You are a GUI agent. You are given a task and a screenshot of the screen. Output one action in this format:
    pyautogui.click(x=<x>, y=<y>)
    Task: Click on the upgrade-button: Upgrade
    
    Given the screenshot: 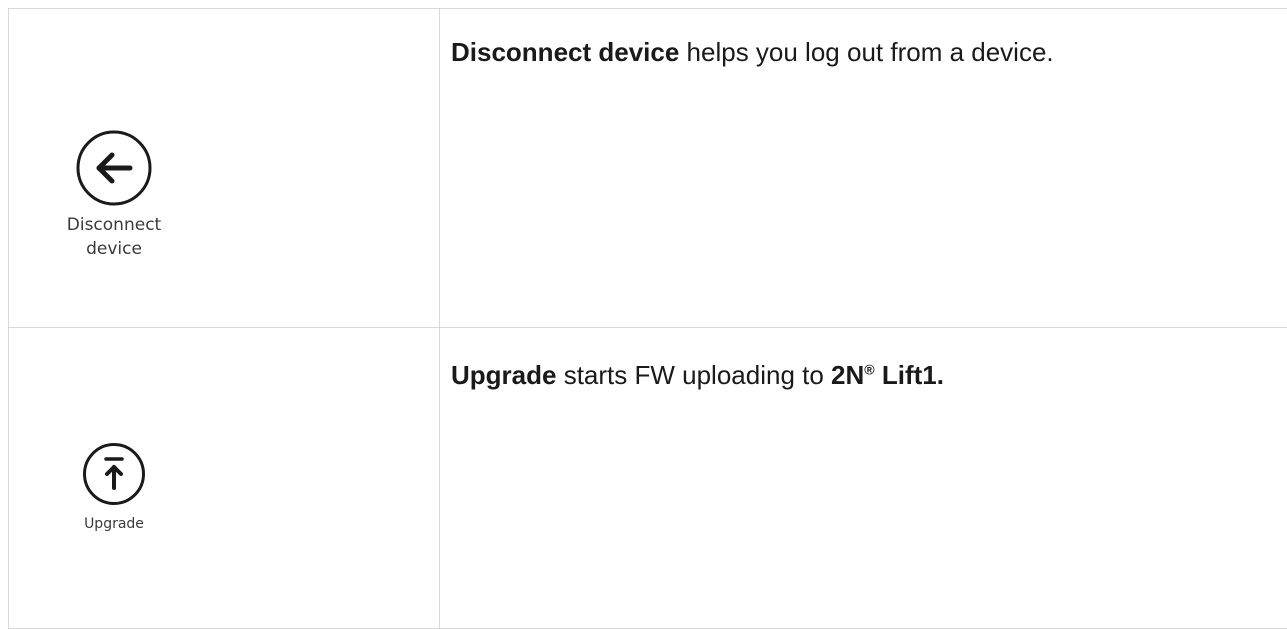 What is the action you would take?
    pyautogui.click(x=114, y=489)
    